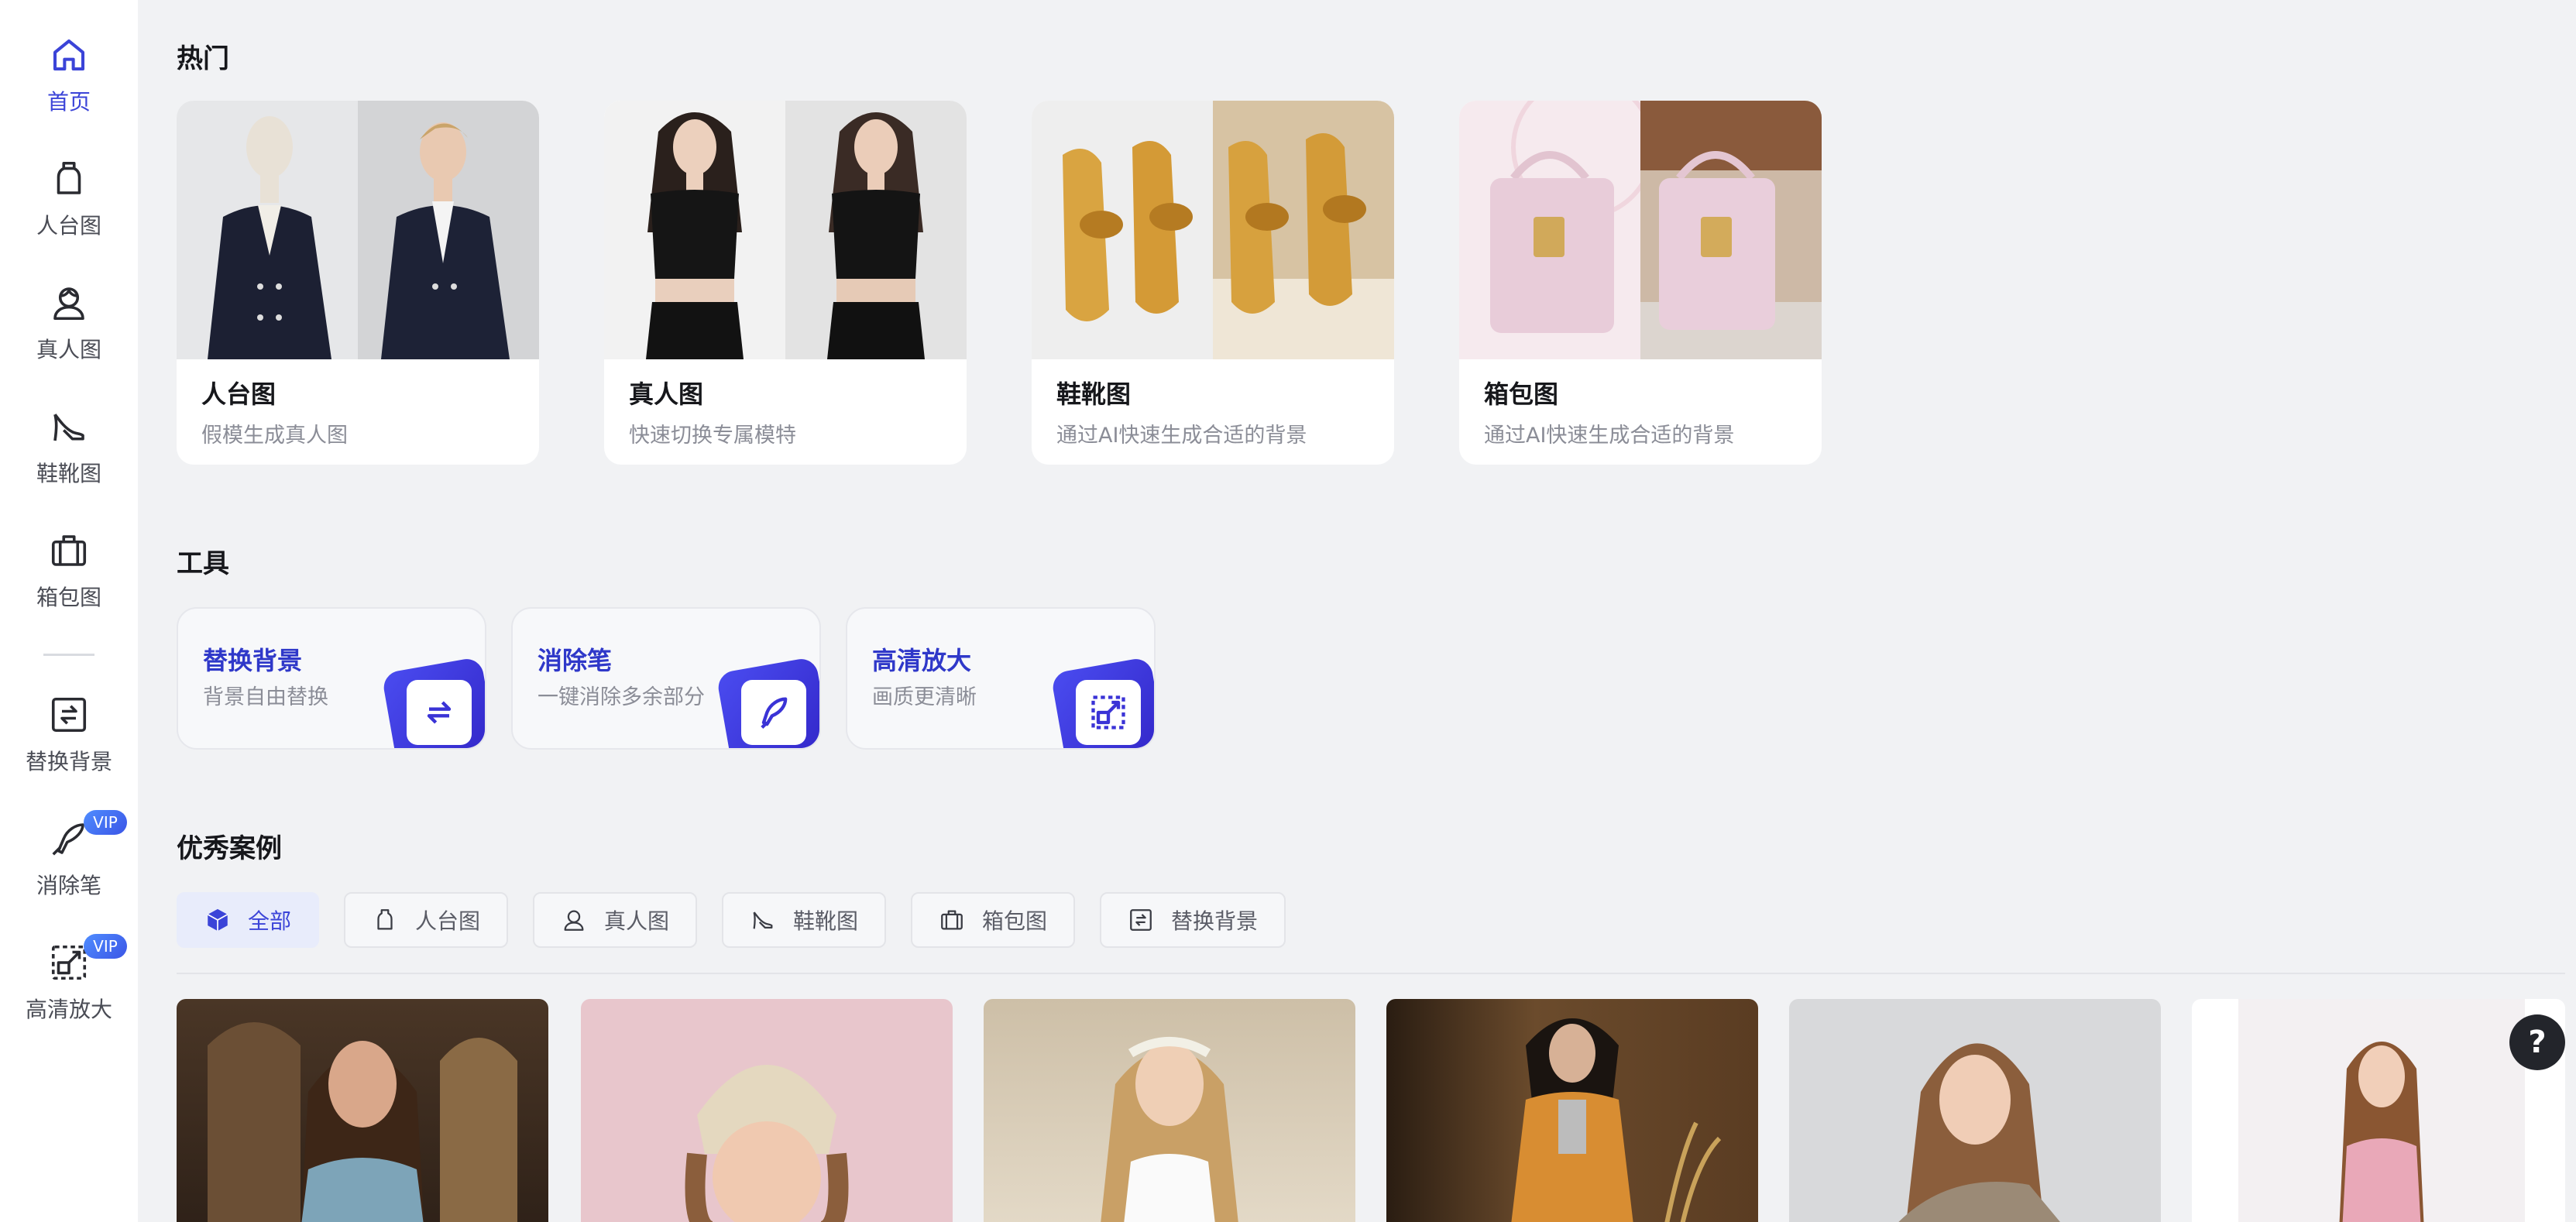 This screenshot has width=2576, height=1222. I want to click on hot-card-mannequin: 人台图 假模生成真人图, so click(358, 283).